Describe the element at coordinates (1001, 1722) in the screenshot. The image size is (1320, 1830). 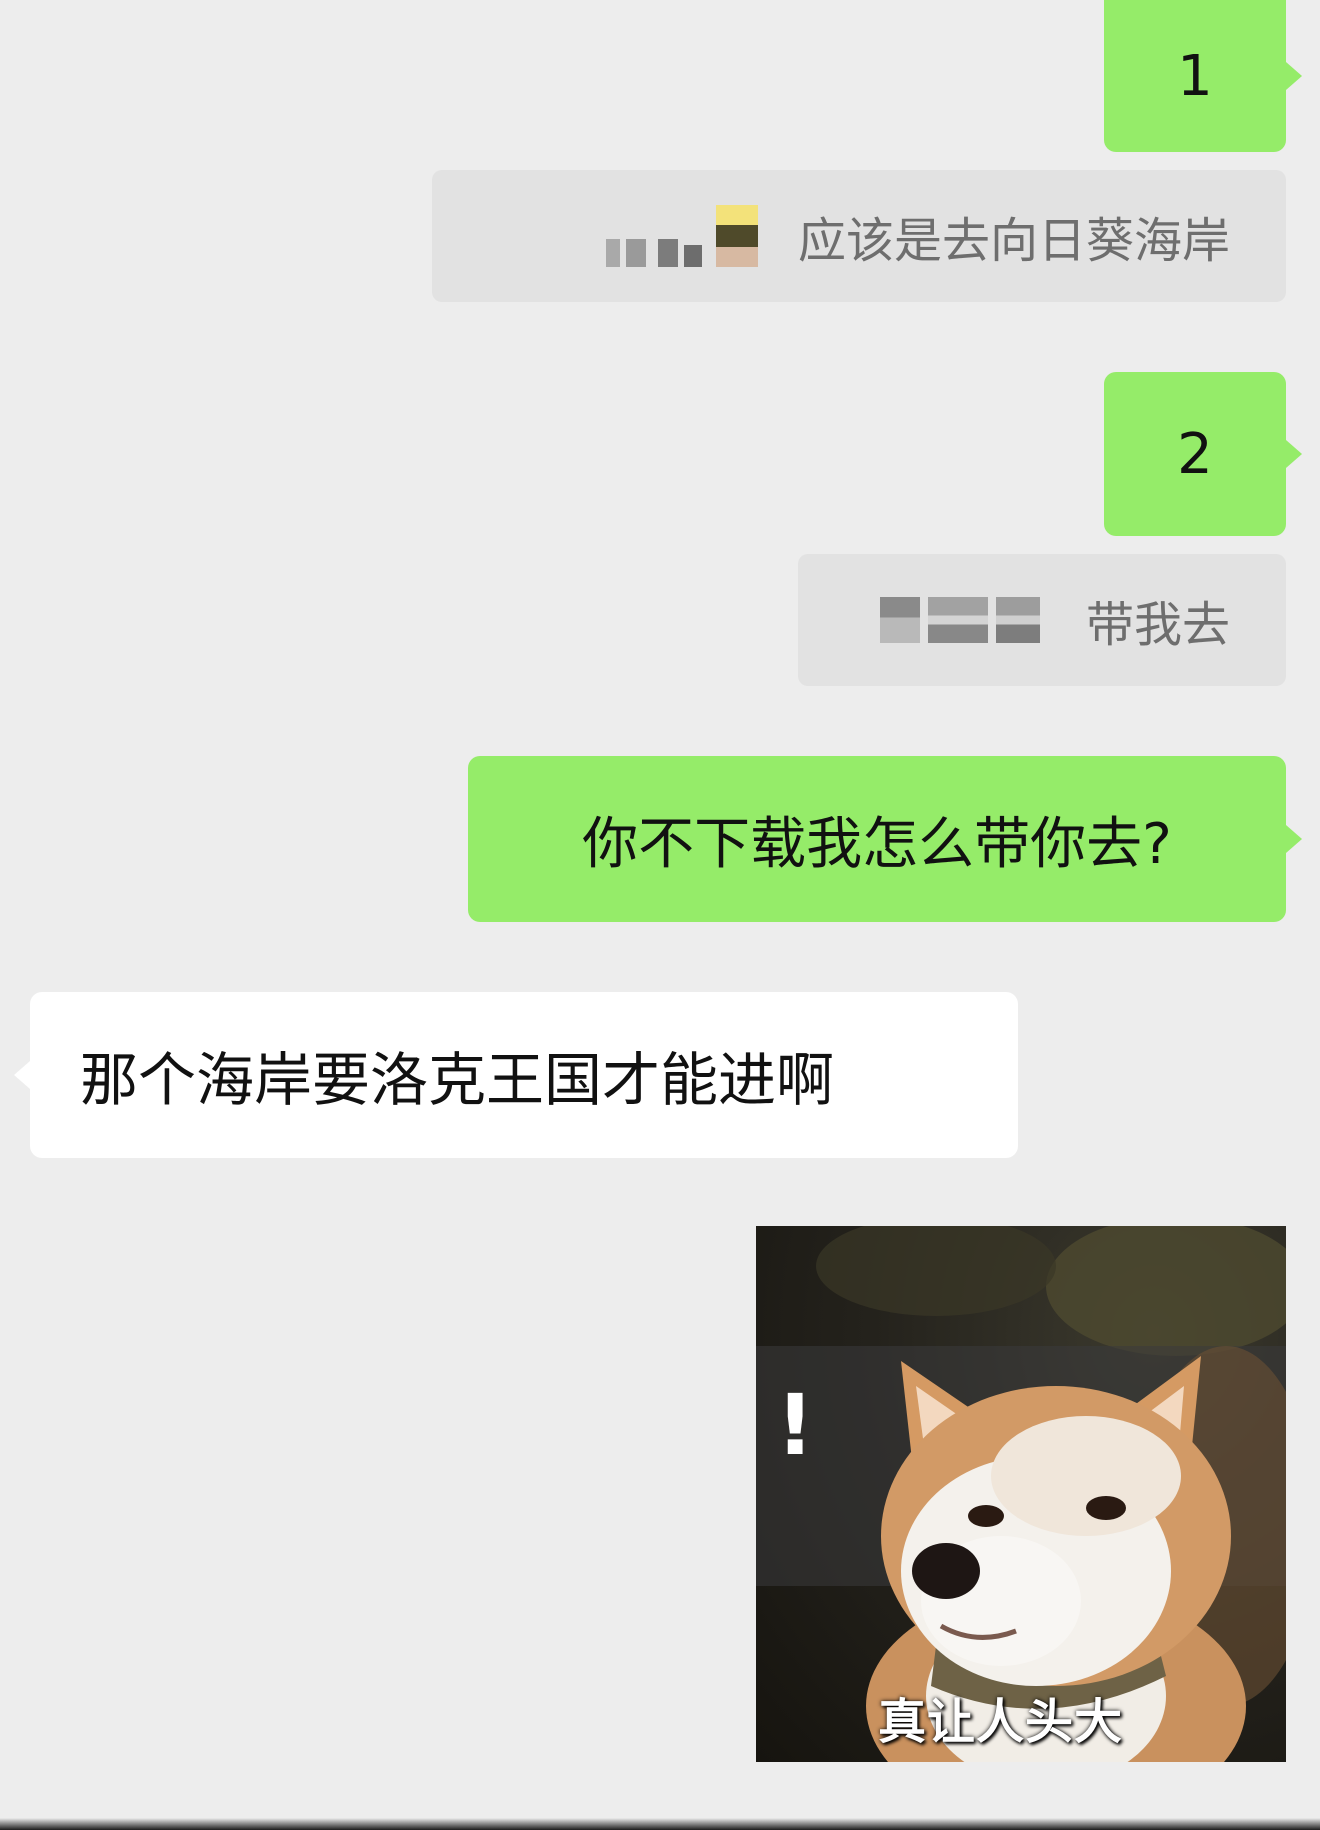
I see `sticker-caption: 真让人头大` at that location.